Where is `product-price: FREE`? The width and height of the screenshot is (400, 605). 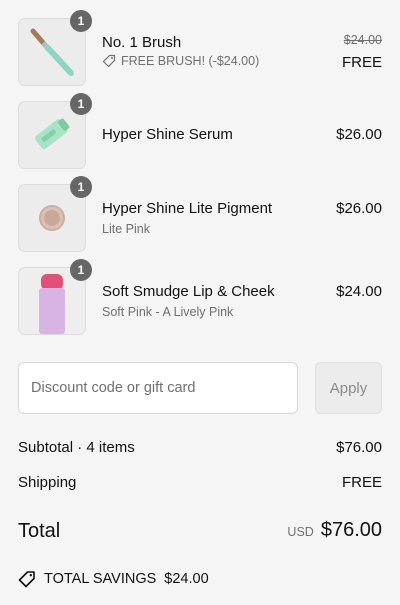
product-price: FREE is located at coordinates (361, 62).